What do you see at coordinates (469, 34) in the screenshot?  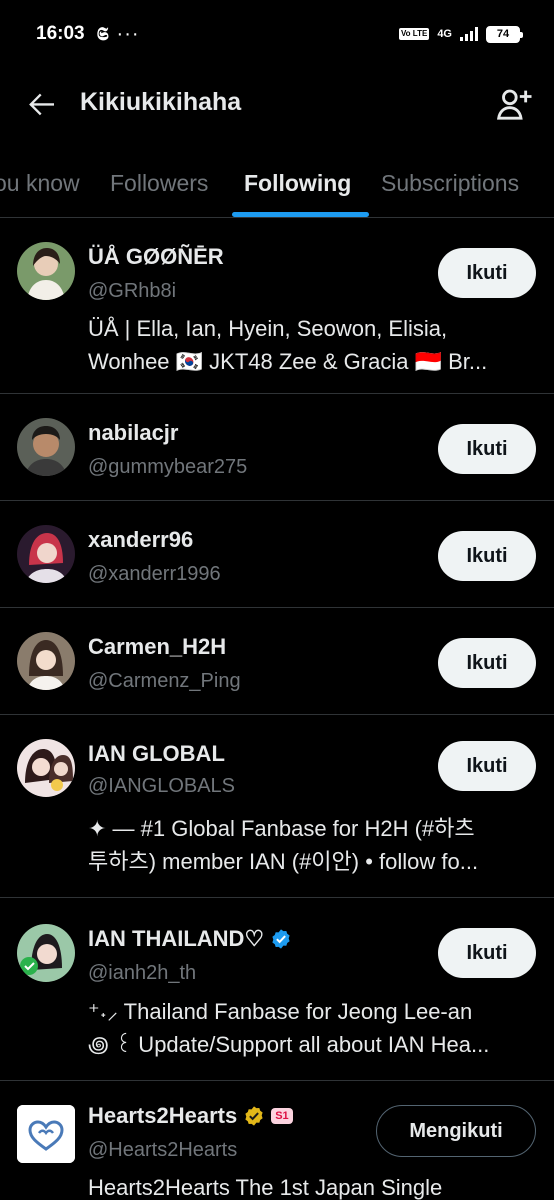 I see `signal-icon` at bounding box center [469, 34].